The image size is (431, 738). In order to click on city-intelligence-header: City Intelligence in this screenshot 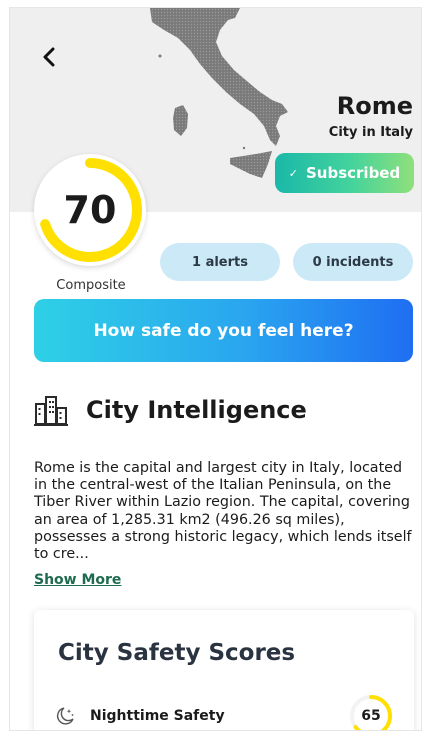, I will do `click(170, 410)`.